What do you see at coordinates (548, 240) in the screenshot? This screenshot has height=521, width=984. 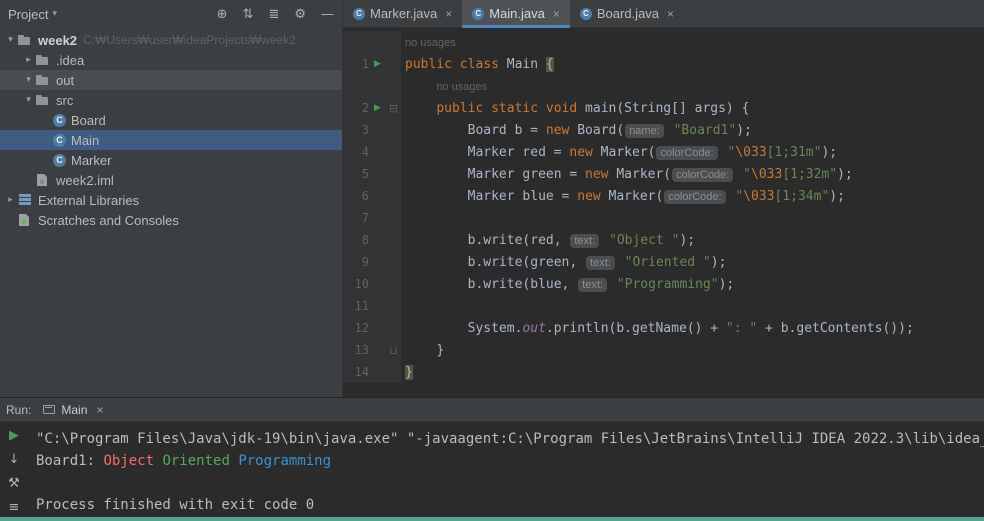 I see `code-text: b.write(red, text: "Object ");` at bounding box center [548, 240].